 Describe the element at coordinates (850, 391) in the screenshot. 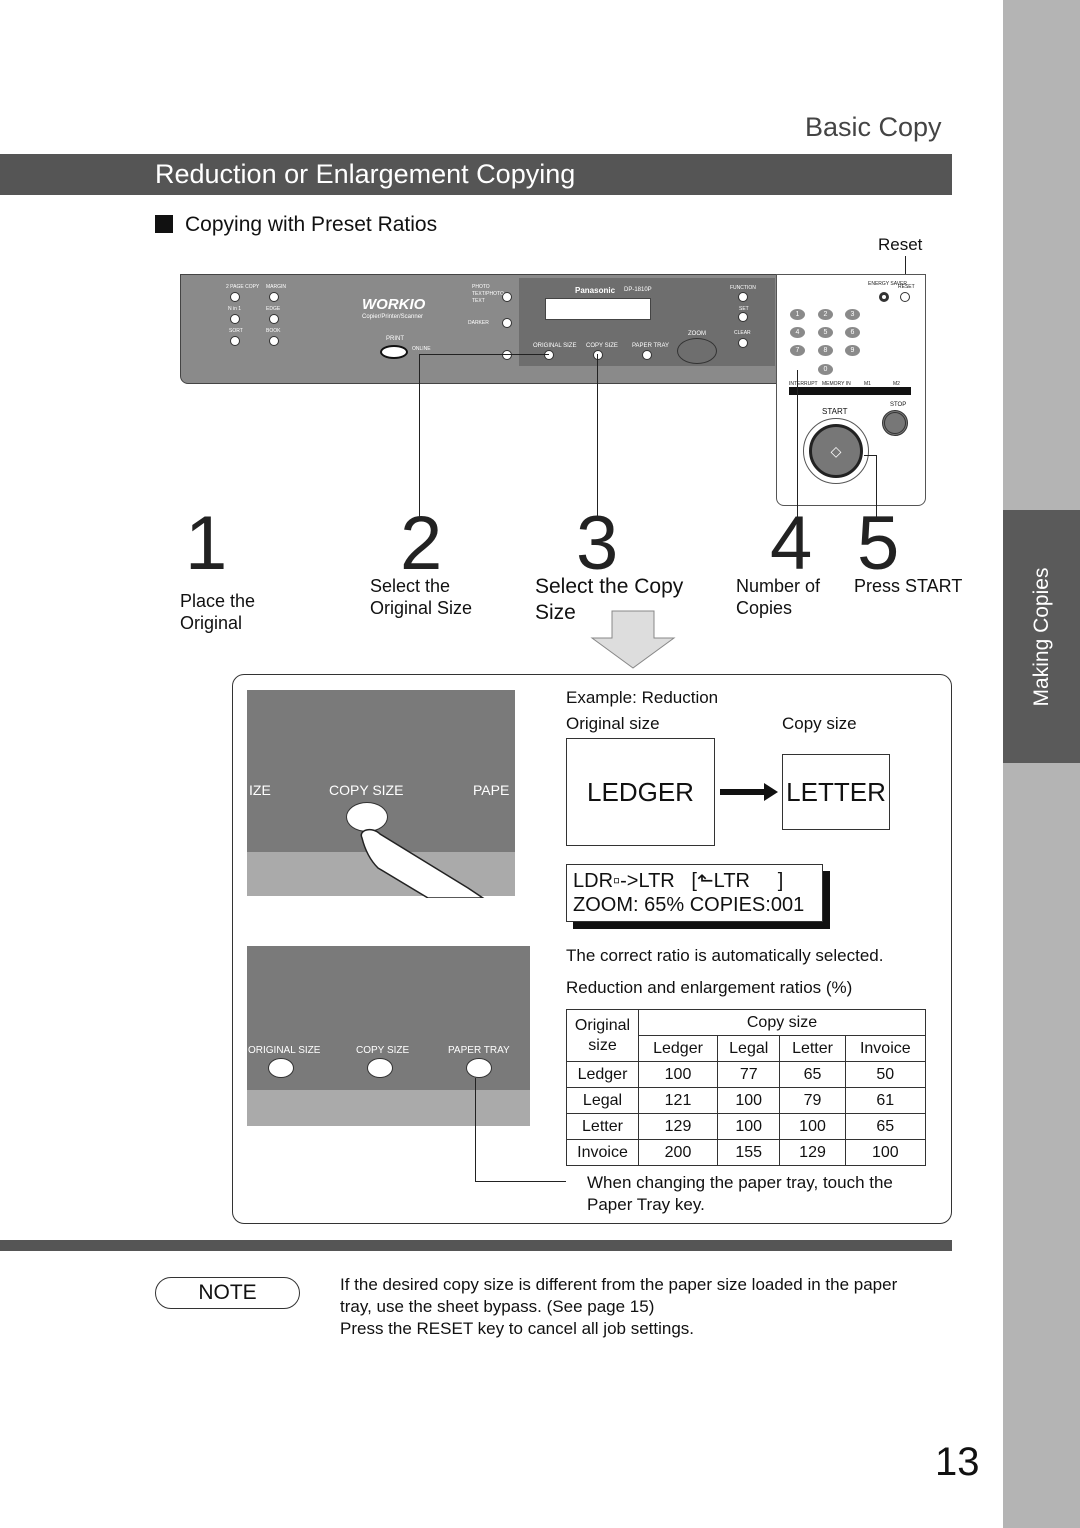

I see `memory-bar` at that location.